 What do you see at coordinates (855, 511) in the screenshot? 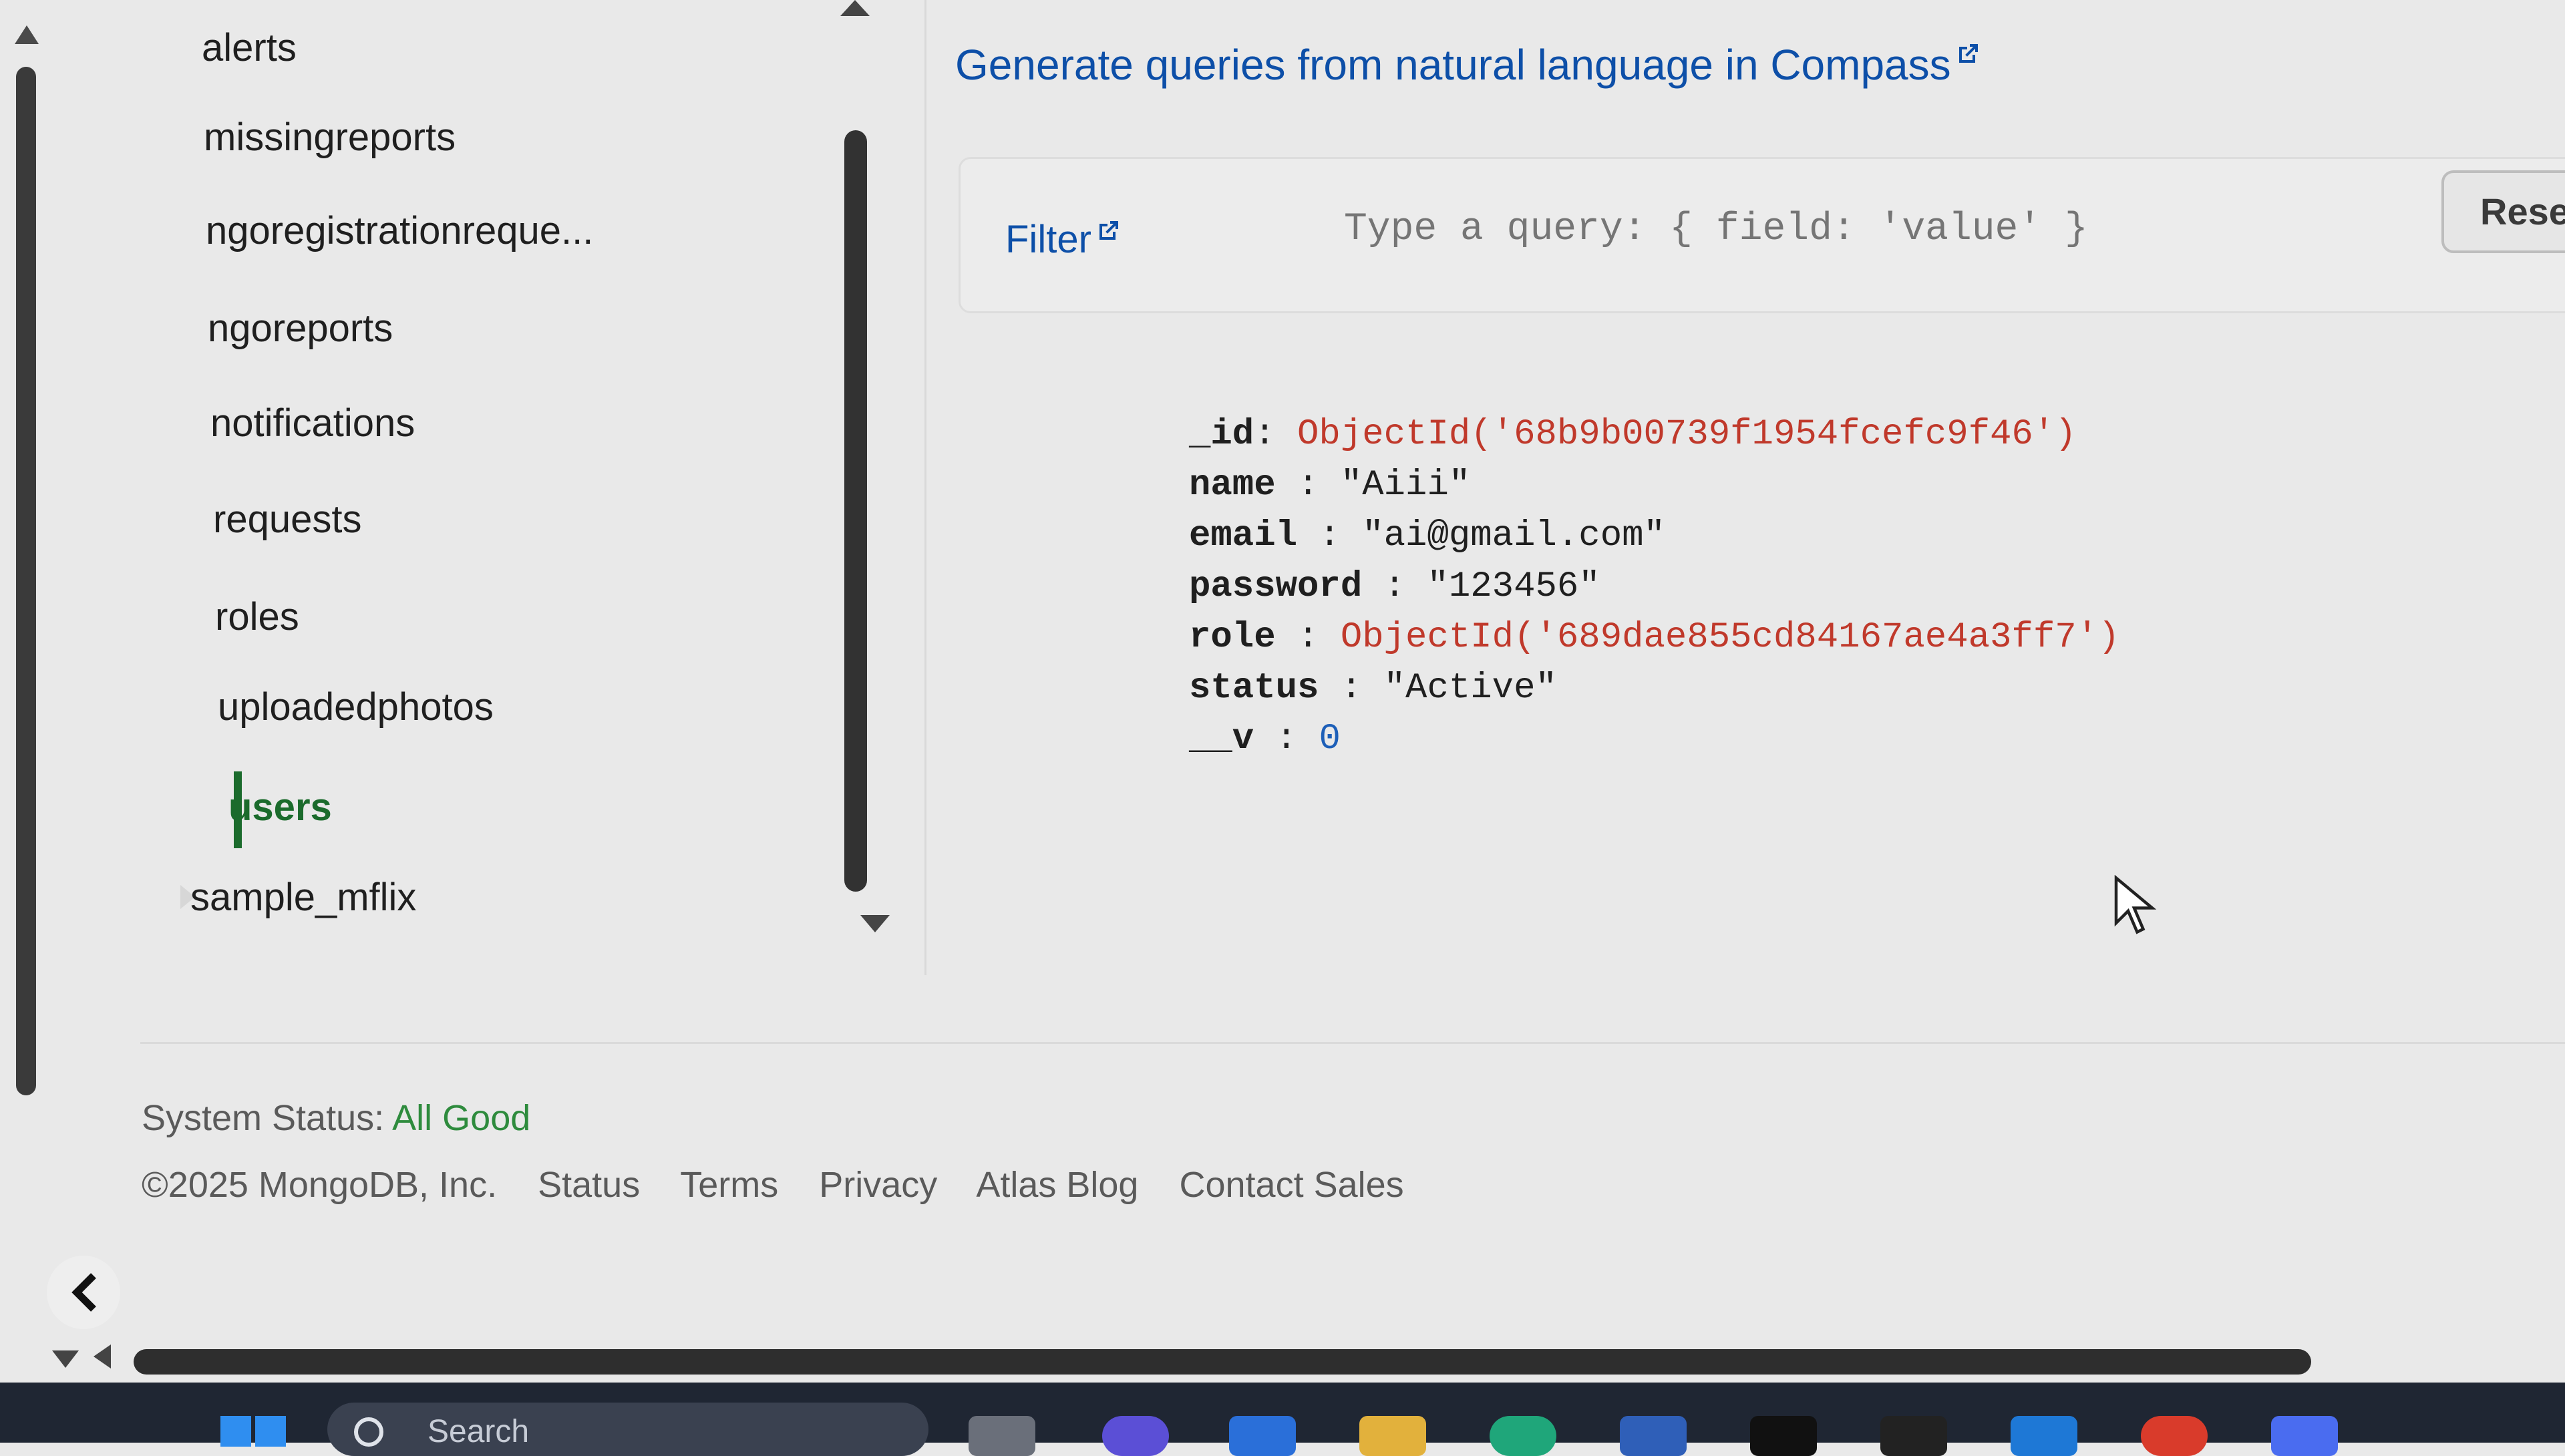
I see `sidebar-scroll-thumb` at bounding box center [855, 511].